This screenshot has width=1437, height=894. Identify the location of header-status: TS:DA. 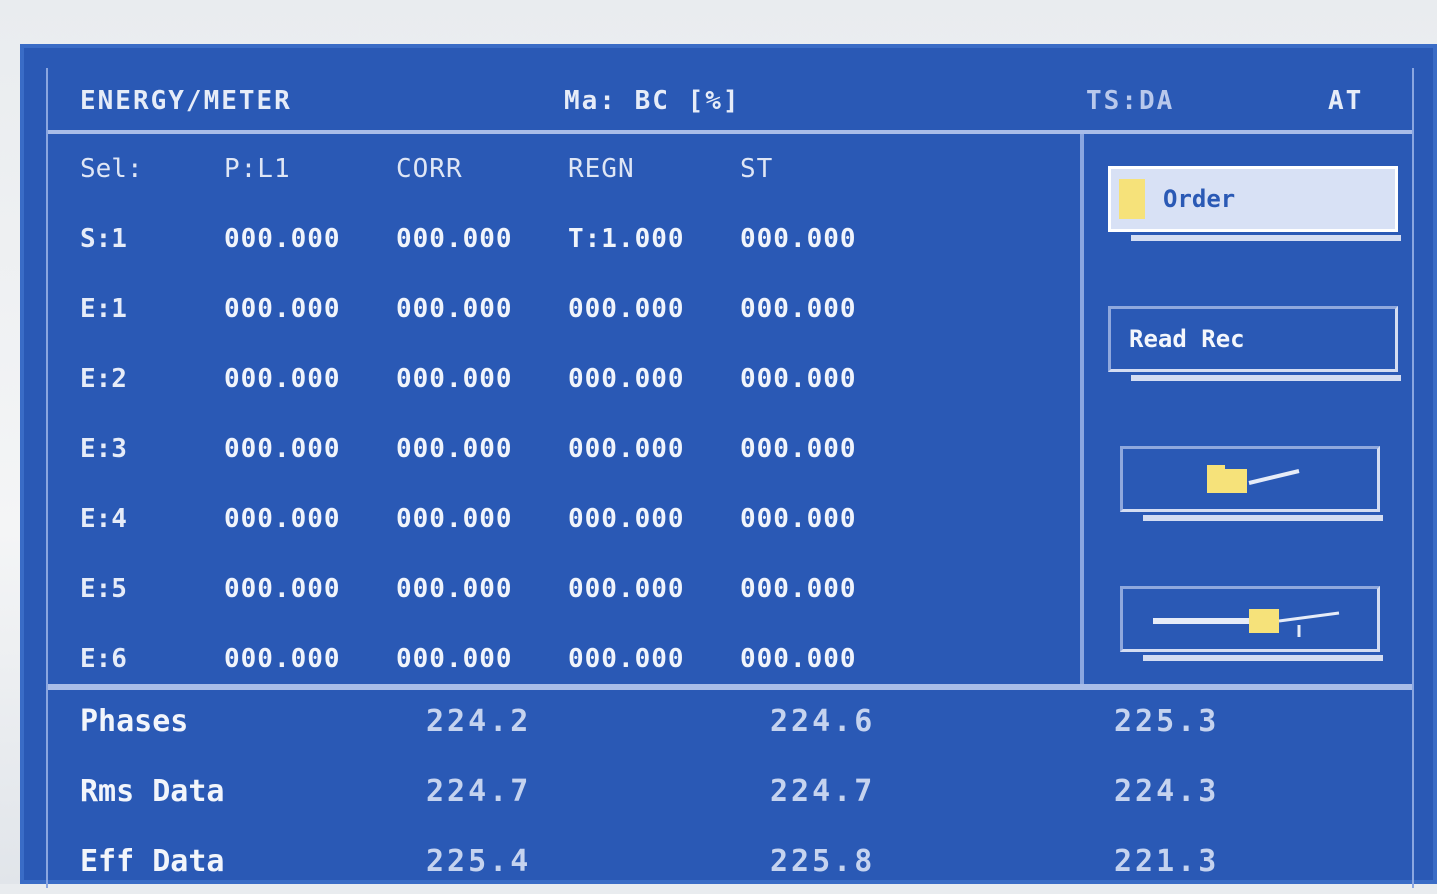
(1130, 101).